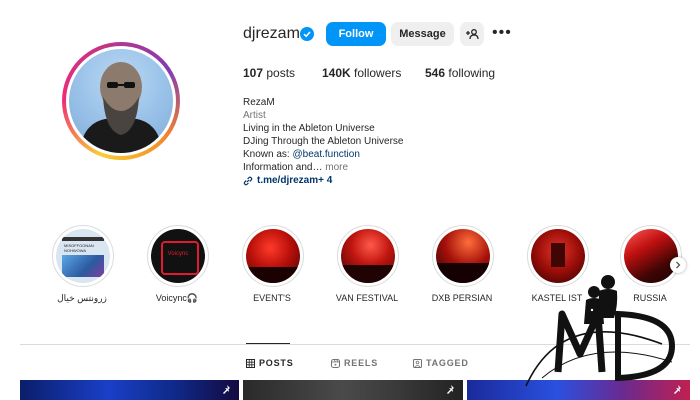 The height and width of the screenshot is (400, 700). What do you see at coordinates (79, 248) in the screenshot?
I see `highlight-thumb-text: MISOFFOONAN NOHWOWA` at bounding box center [79, 248].